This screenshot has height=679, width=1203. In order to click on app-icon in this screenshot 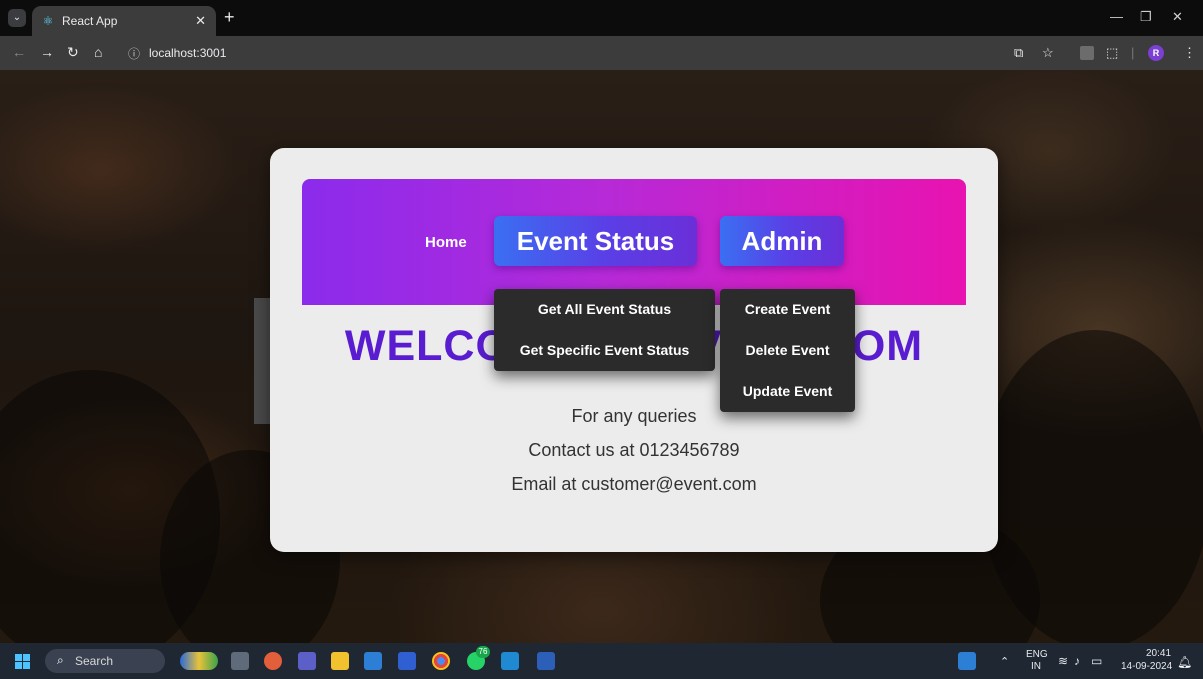, I will do `click(407, 661)`.